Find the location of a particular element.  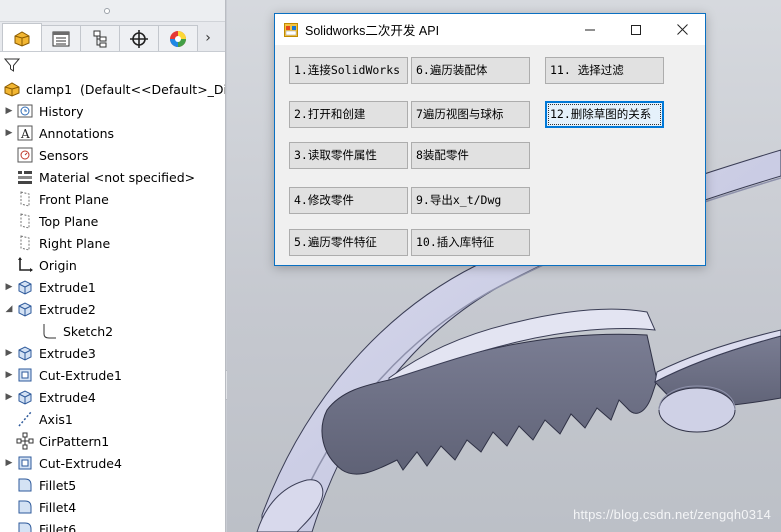

manager-tabbar: › is located at coordinates (112, 37).